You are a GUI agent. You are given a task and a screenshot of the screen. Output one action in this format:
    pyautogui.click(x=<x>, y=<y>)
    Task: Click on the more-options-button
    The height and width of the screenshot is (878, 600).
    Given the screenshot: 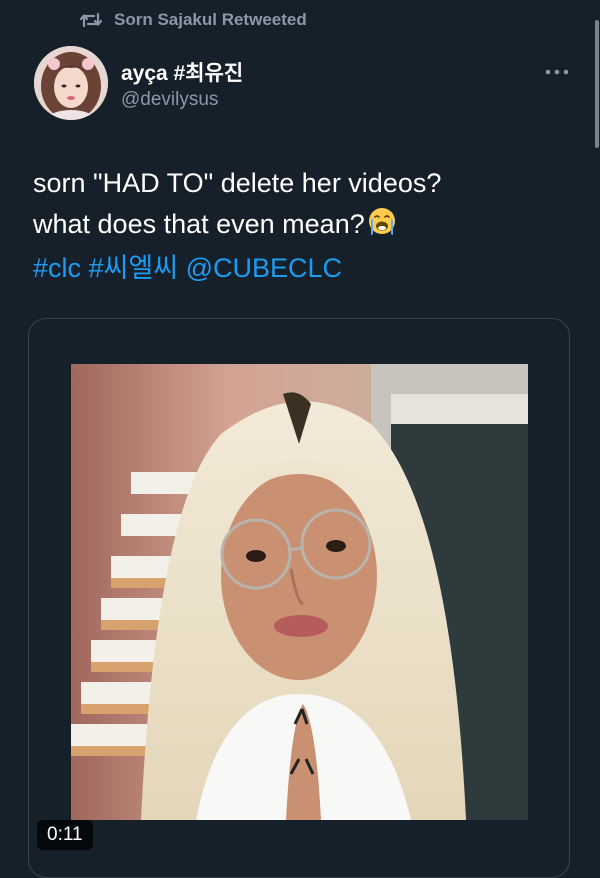 What is the action you would take?
    pyautogui.click(x=557, y=72)
    